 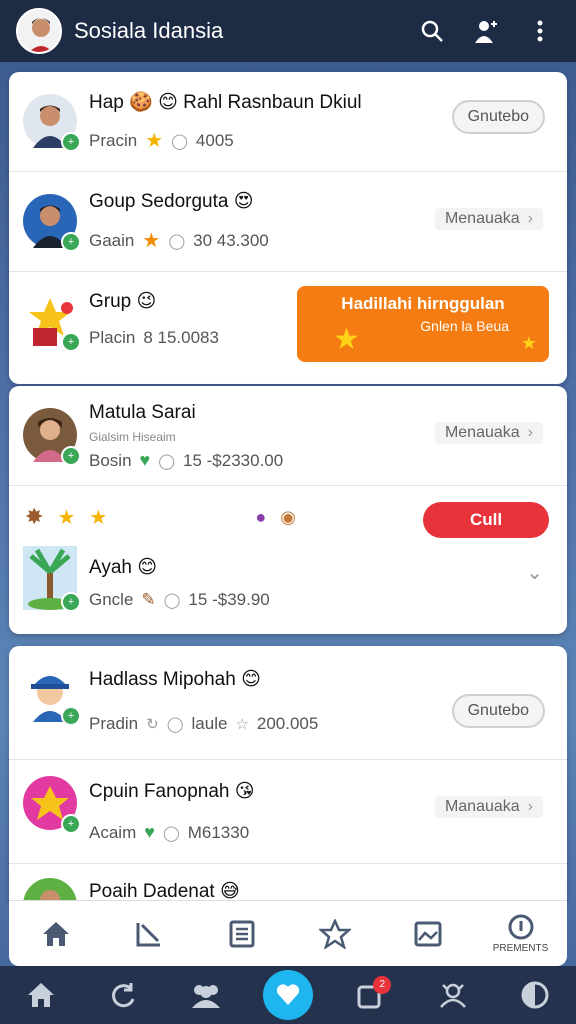 I want to click on sticker-icon: ◉, so click(x=288, y=516).